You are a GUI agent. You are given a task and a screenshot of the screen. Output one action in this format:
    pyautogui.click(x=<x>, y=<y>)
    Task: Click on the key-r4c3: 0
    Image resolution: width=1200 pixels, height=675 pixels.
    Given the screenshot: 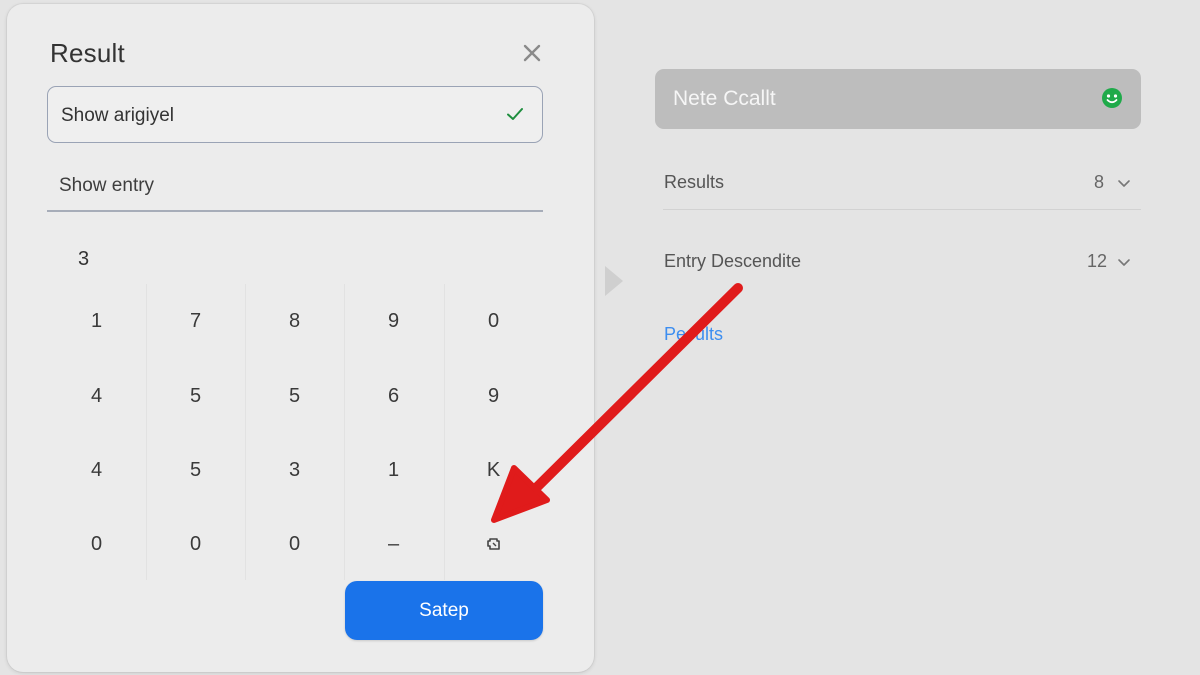 What is the action you would take?
    pyautogui.click(x=294, y=544)
    